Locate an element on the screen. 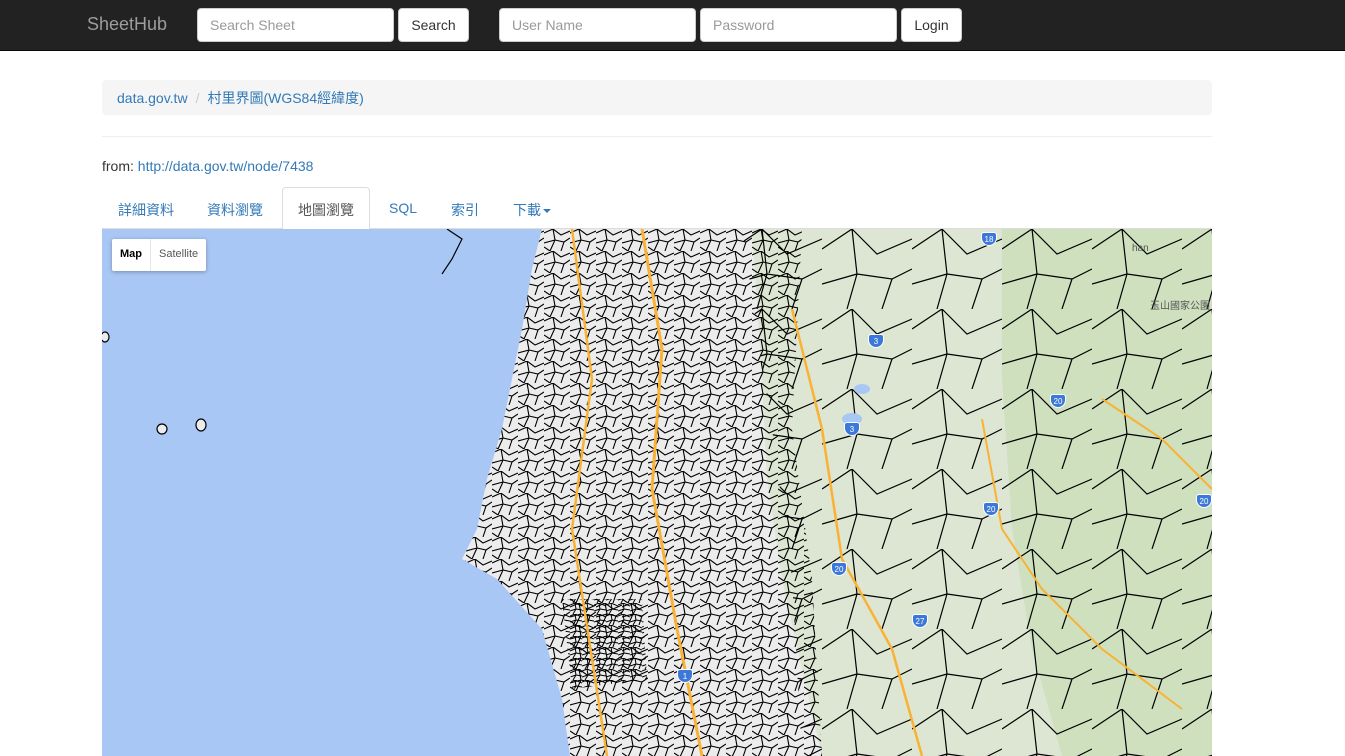  password-input is located at coordinates (798, 25).